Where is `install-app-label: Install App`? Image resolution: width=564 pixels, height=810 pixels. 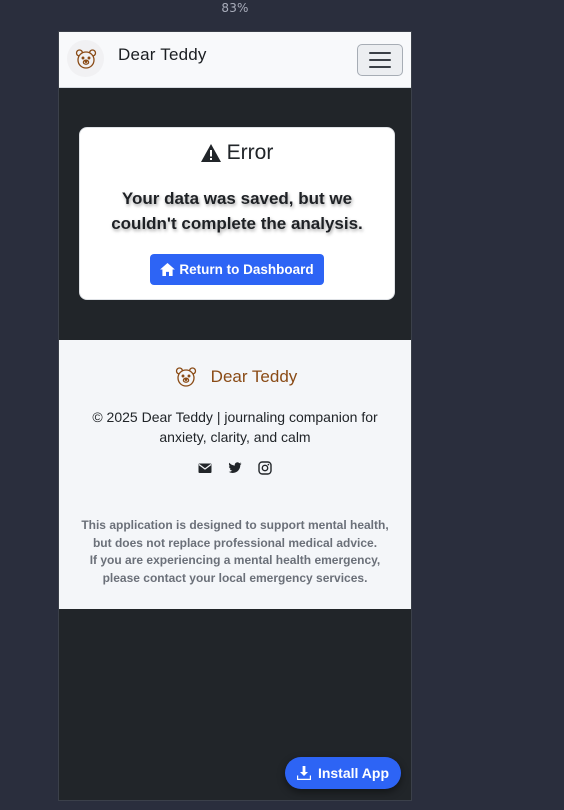
install-app-label: Install App is located at coordinates (353, 773).